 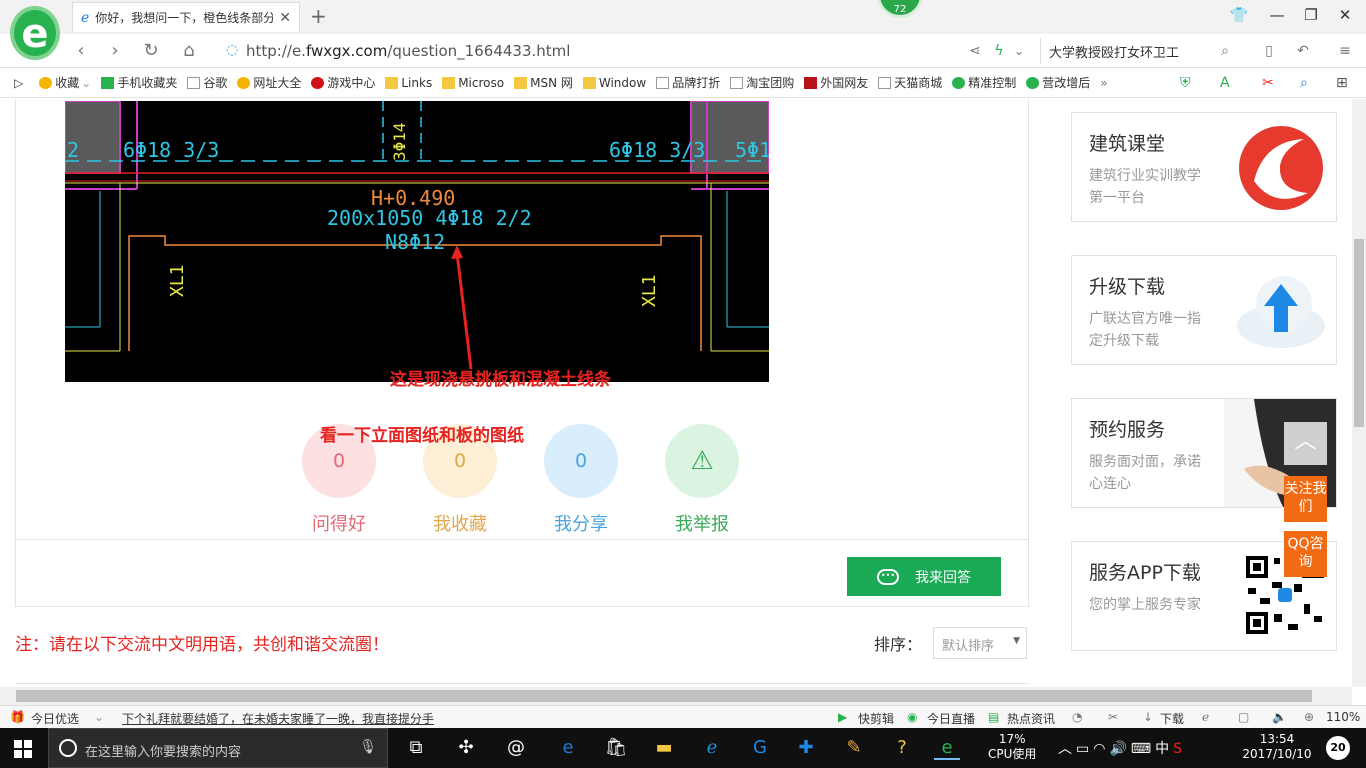 I want to click on taskbar-search-input: 在这里输入你要搜索的内容 🎙, so click(x=218, y=748).